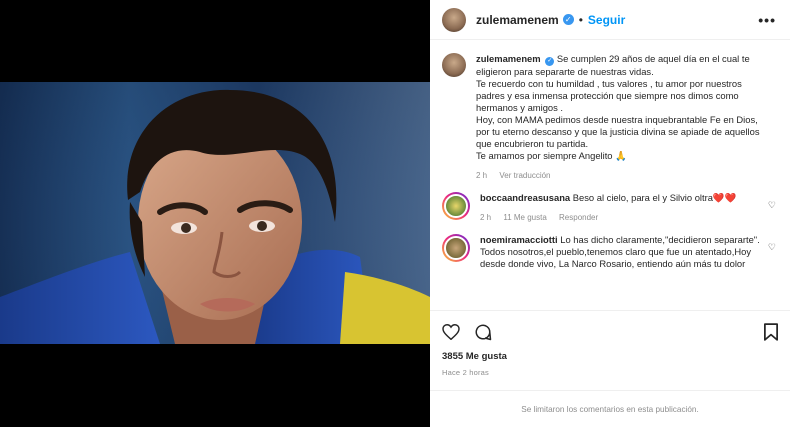 The width and height of the screenshot is (790, 427). What do you see at coordinates (767, 20) in the screenshot?
I see `more-options-icon: •••` at bounding box center [767, 20].